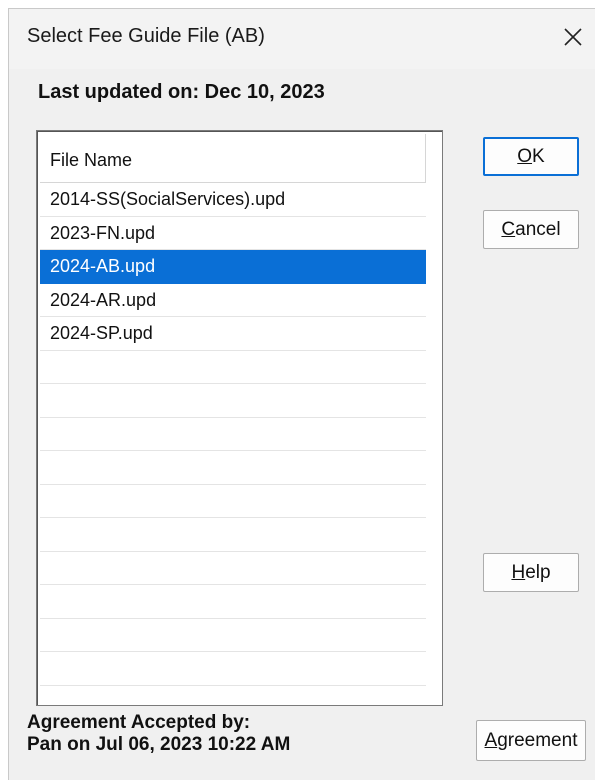  Describe the element at coordinates (233, 267) in the screenshot. I see `list-item: 2024-AB.upd` at that location.